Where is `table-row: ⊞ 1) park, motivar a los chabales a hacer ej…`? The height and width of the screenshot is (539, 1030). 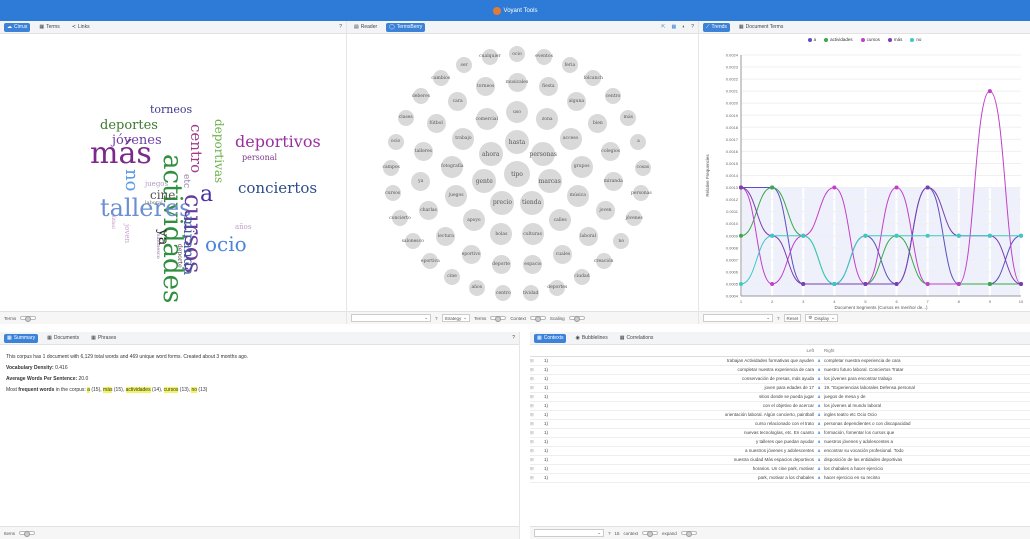 table-row: ⊞ 1) park, motivar a los chabales a hacer ej… is located at coordinates (780, 478).